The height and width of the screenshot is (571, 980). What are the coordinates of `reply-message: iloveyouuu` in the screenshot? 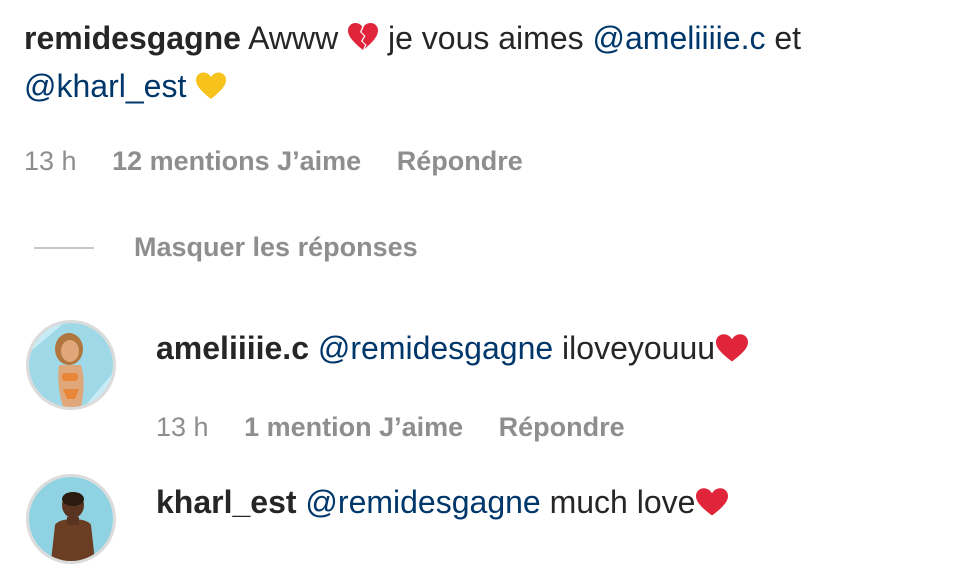 It's located at (639, 348).